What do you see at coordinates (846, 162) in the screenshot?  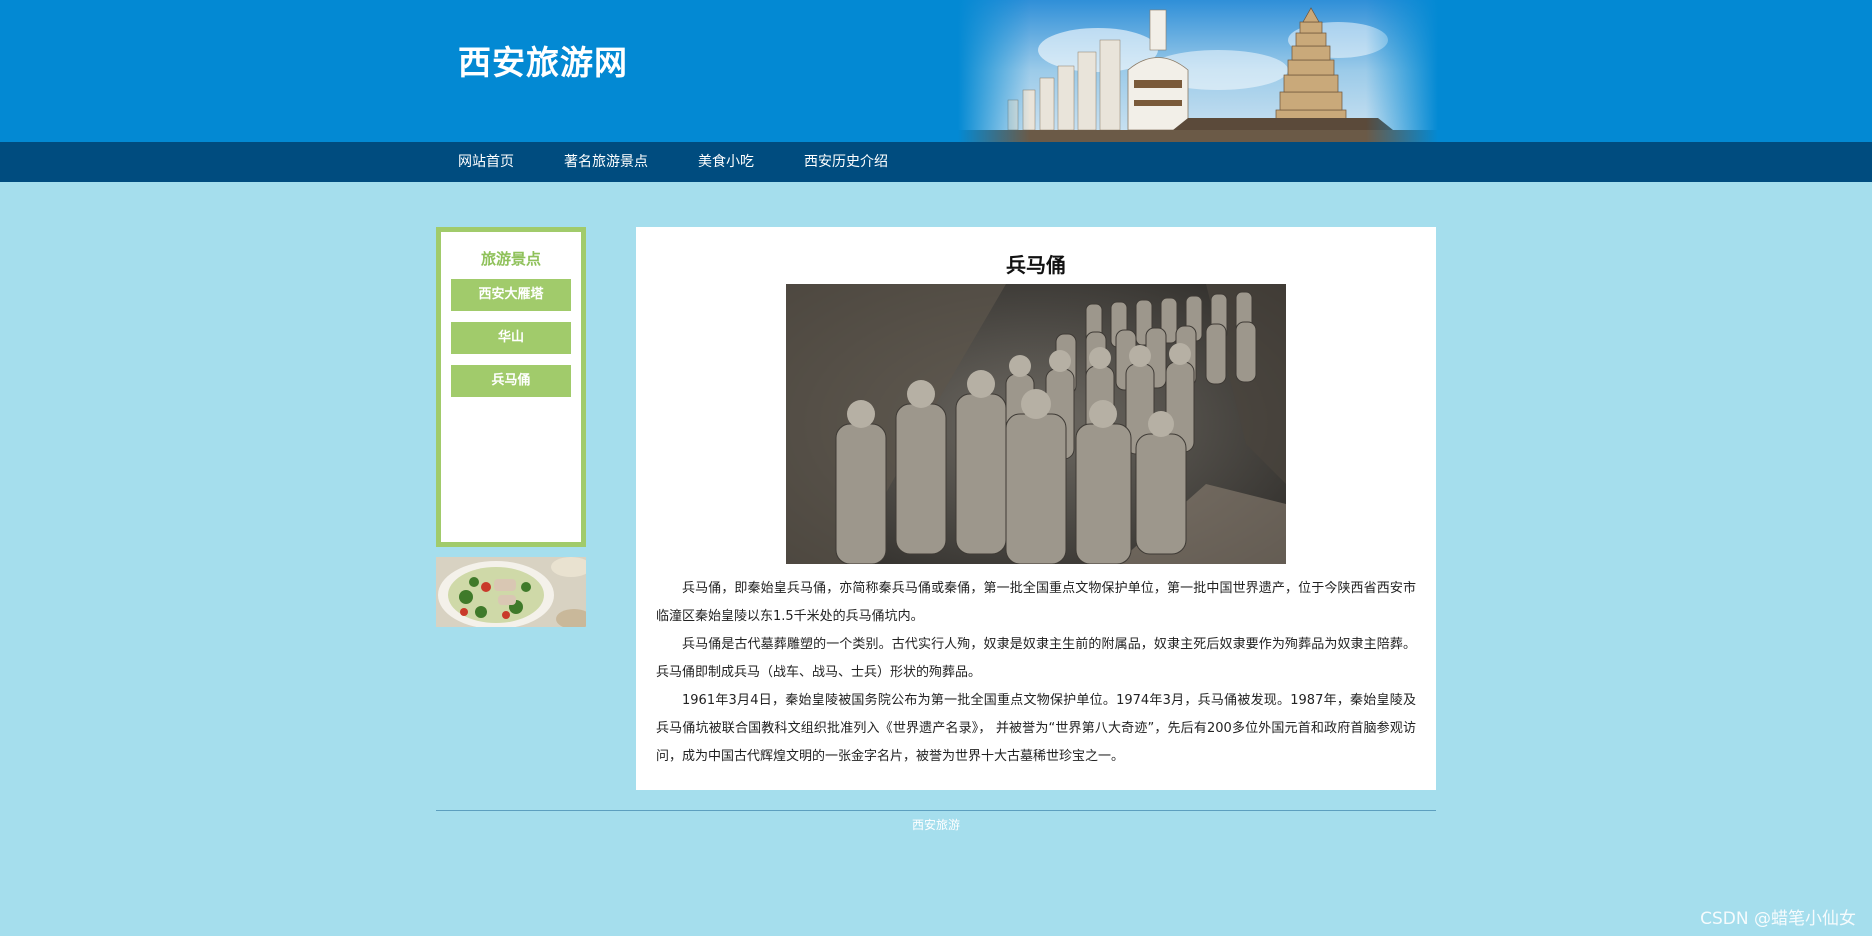 I see `nav-item-history: 西安历史介绍` at bounding box center [846, 162].